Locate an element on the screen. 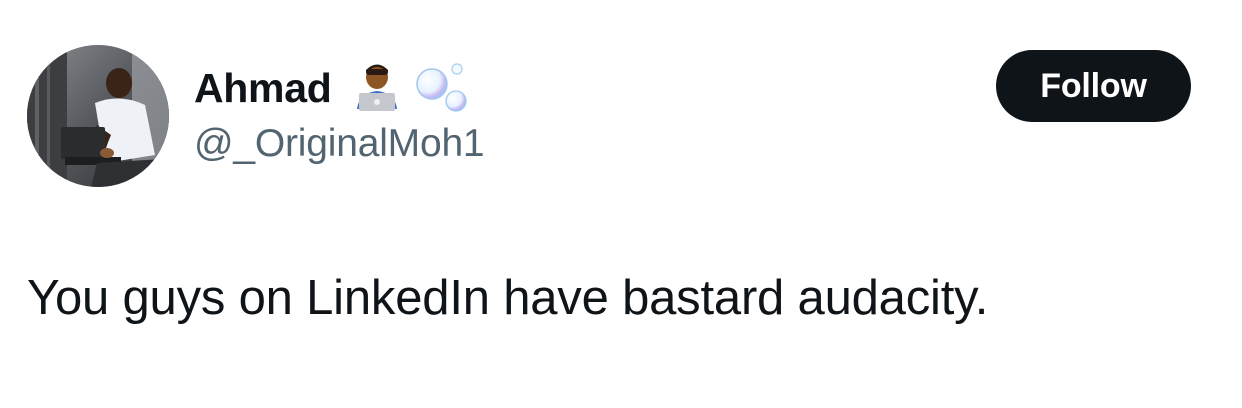 This screenshot has height=408, width=1242. avatar is located at coordinates (98, 116).